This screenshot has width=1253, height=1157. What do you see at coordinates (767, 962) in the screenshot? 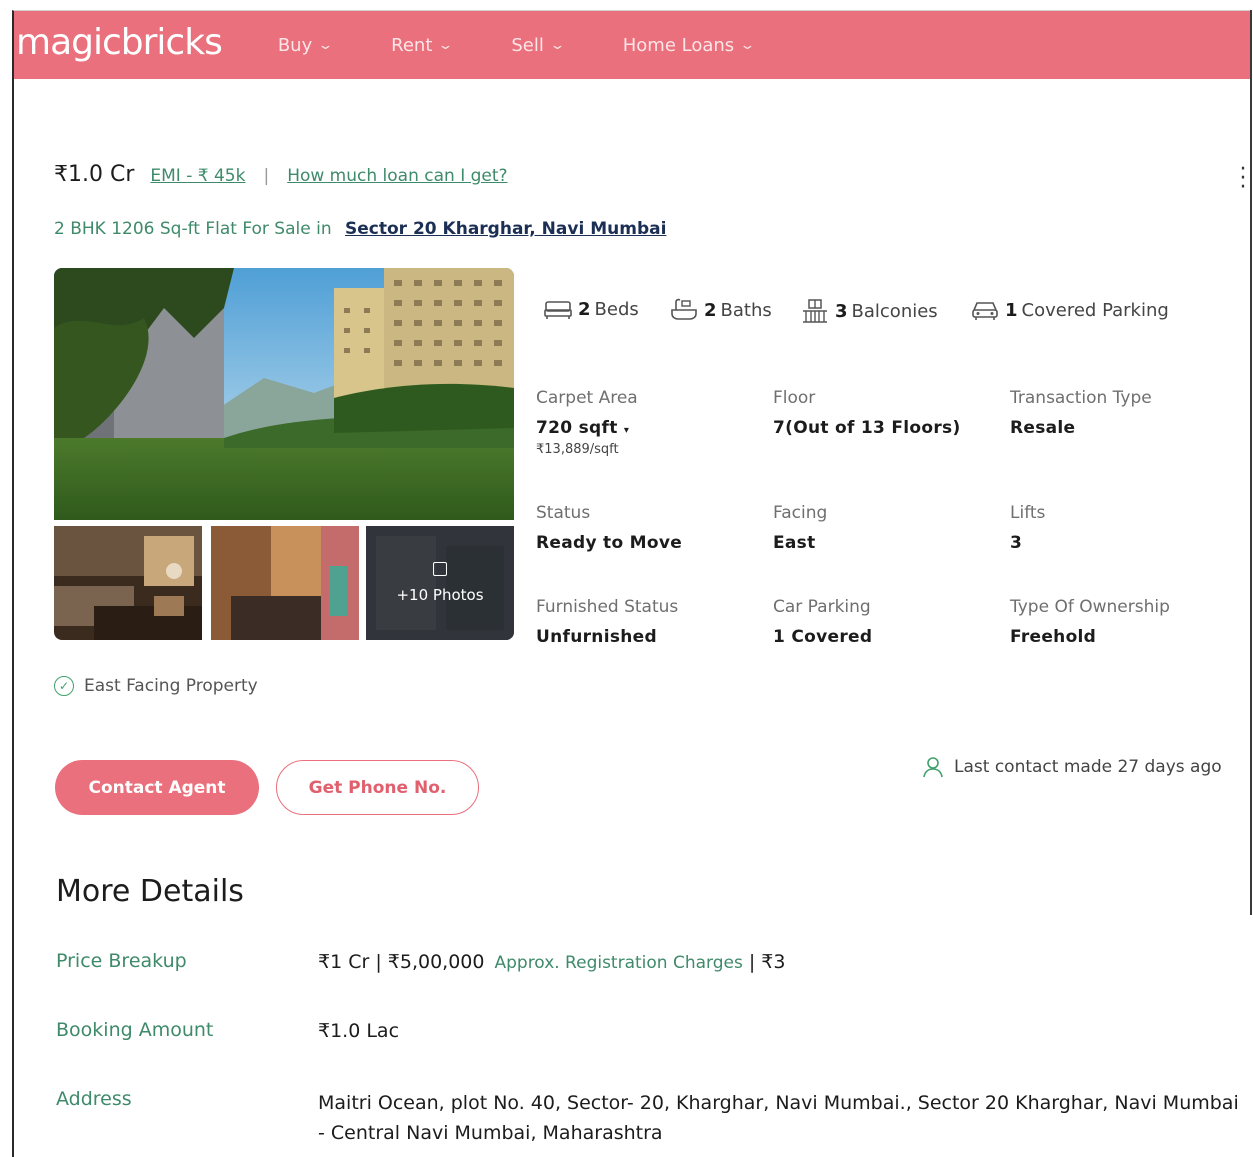
I see `registration-amount: | ₹3` at bounding box center [767, 962].